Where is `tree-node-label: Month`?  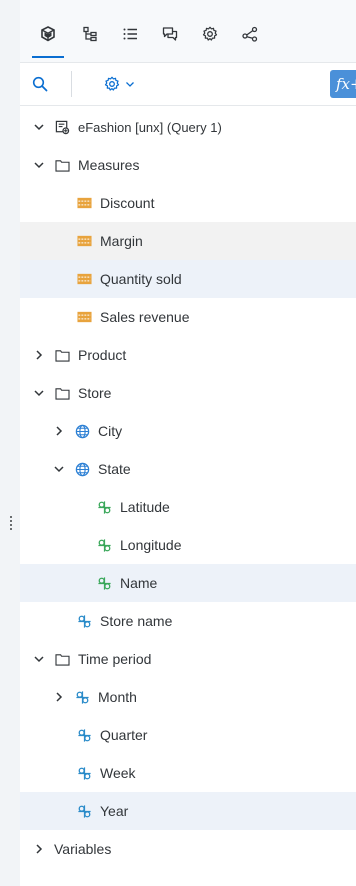 tree-node-label: Month is located at coordinates (117, 697).